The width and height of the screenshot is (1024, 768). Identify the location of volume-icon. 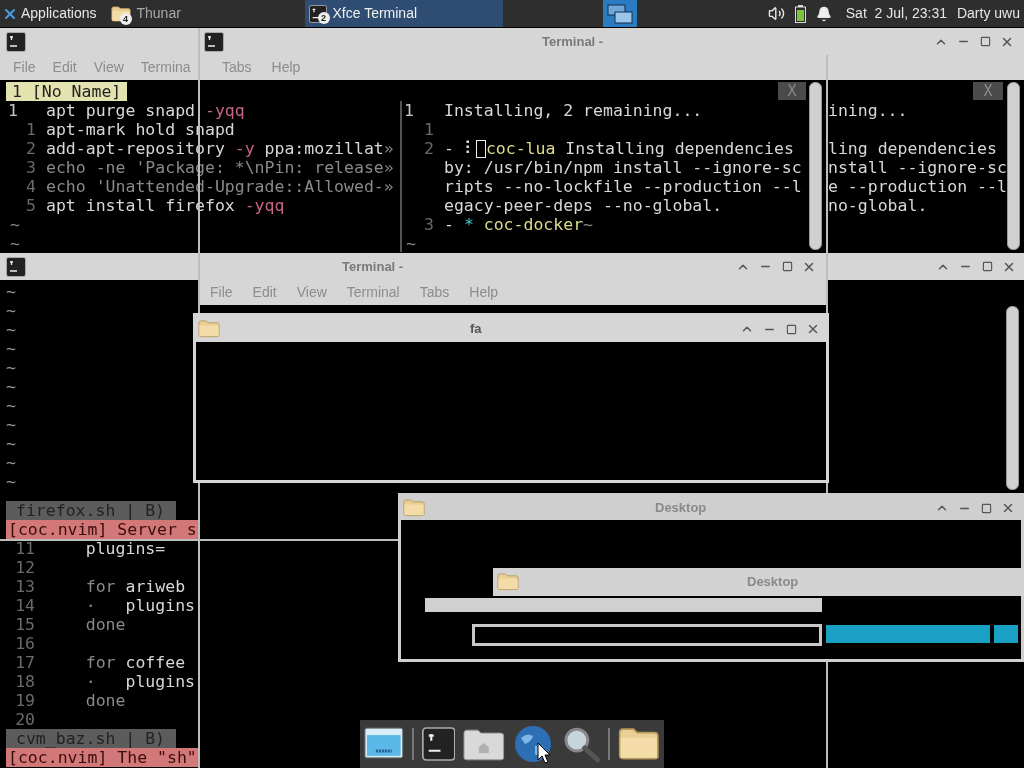
(776, 13).